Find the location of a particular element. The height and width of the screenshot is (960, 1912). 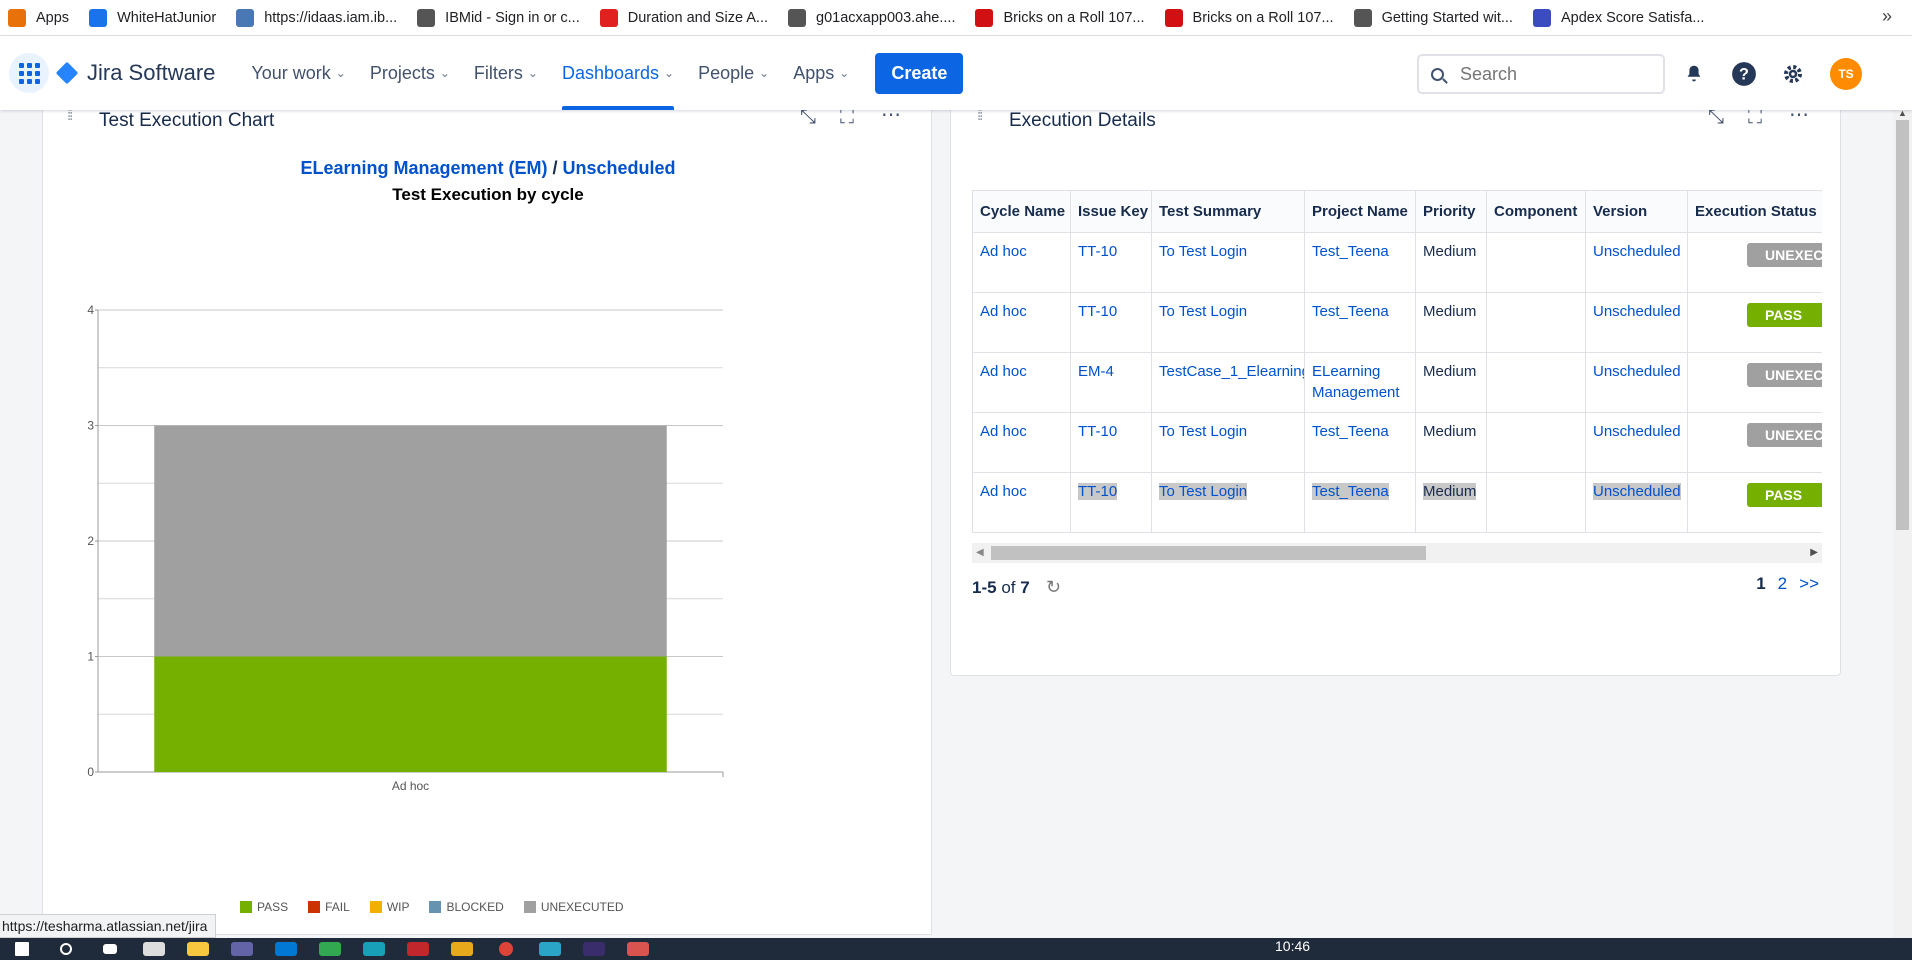

nav-item-dashboards: Dashboards ⌄ is located at coordinates (618, 73).